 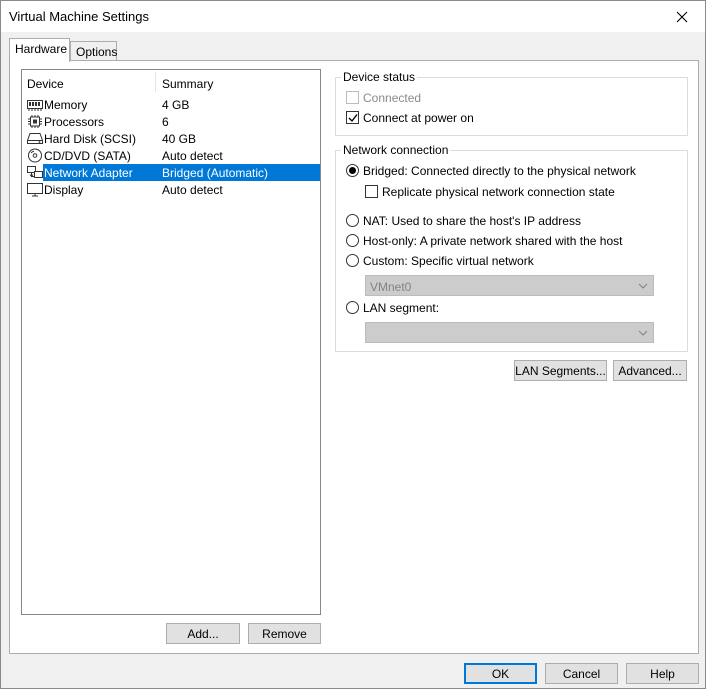 I want to click on device-row-hard-disk: Hard Disk (SCSI) 40 GB, so click(x=173, y=138).